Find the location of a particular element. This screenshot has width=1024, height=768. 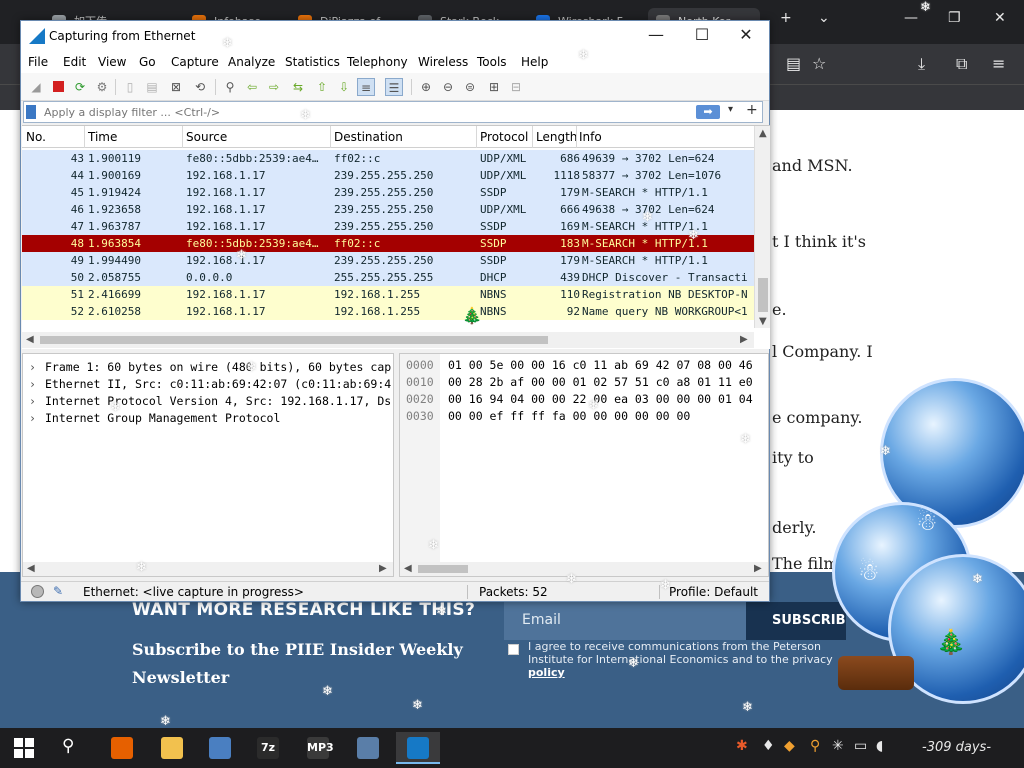

tray-display-icon: ▭ is located at coordinates (860, 746).